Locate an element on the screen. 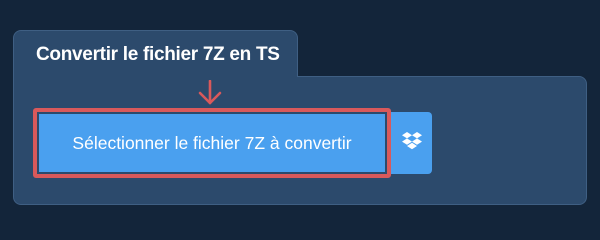 This screenshot has width=600, height=240. tab-panel-seam is located at coordinates (155, 77).